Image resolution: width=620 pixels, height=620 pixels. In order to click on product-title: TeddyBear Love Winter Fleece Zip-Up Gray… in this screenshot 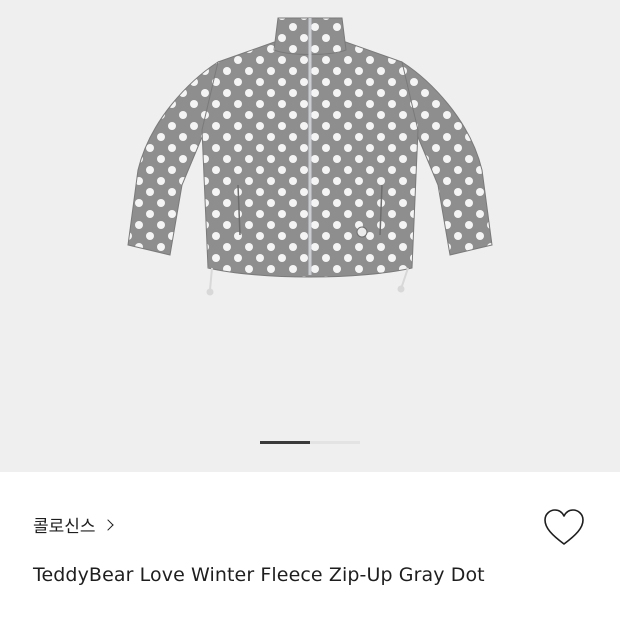, I will do `click(259, 575)`.